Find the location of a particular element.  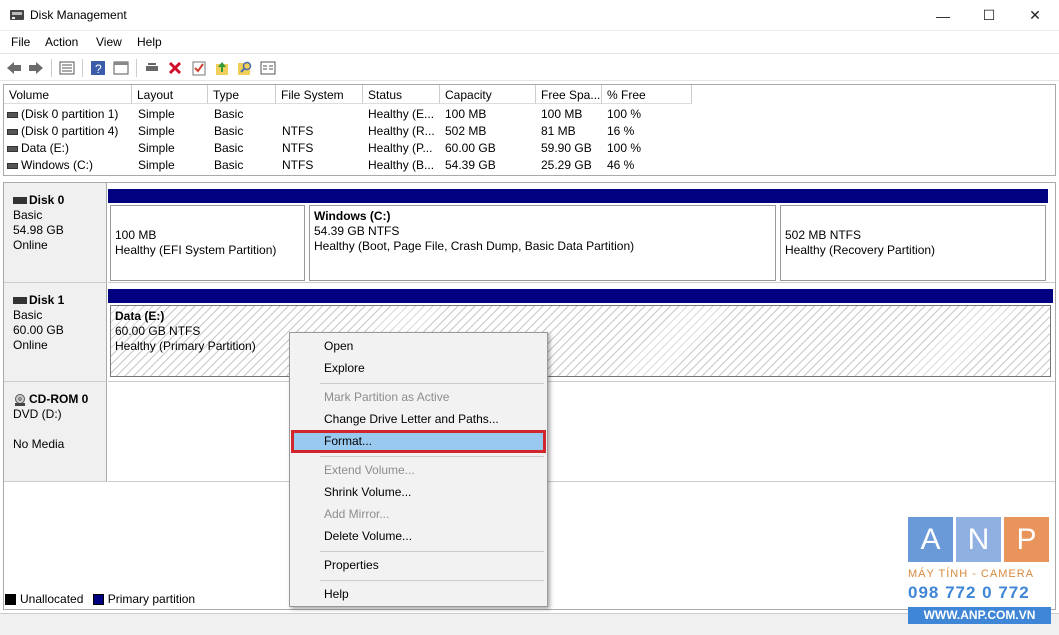

legend-label-unallocated: Unallocated is located at coordinates (52, 599).